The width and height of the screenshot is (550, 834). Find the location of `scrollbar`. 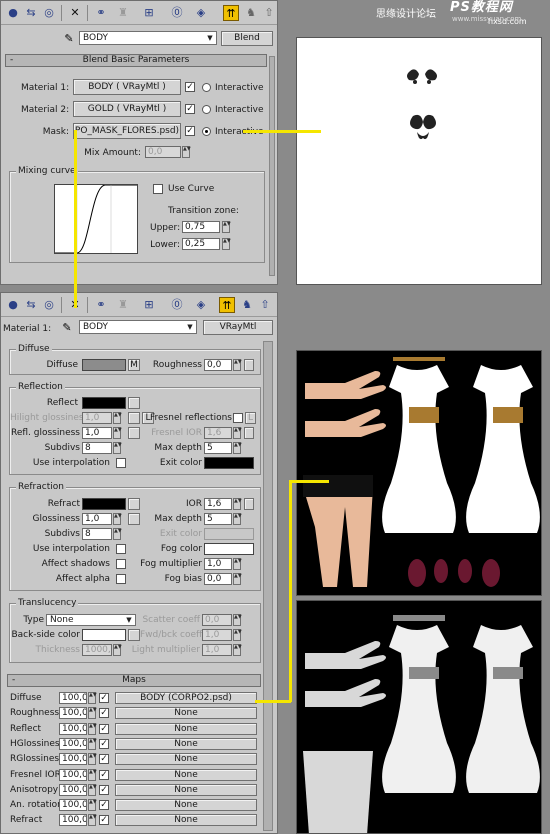

scrollbar is located at coordinates (272, 166).